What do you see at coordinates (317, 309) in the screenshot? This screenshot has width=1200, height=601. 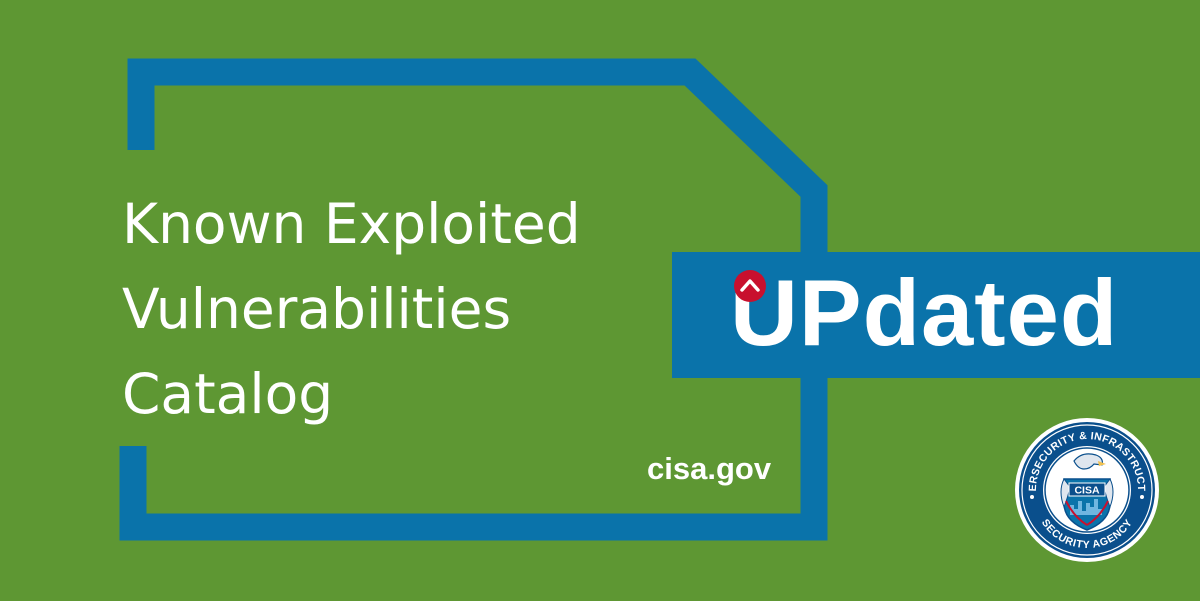 I see `title-line-2: Vulnerabilities` at bounding box center [317, 309].